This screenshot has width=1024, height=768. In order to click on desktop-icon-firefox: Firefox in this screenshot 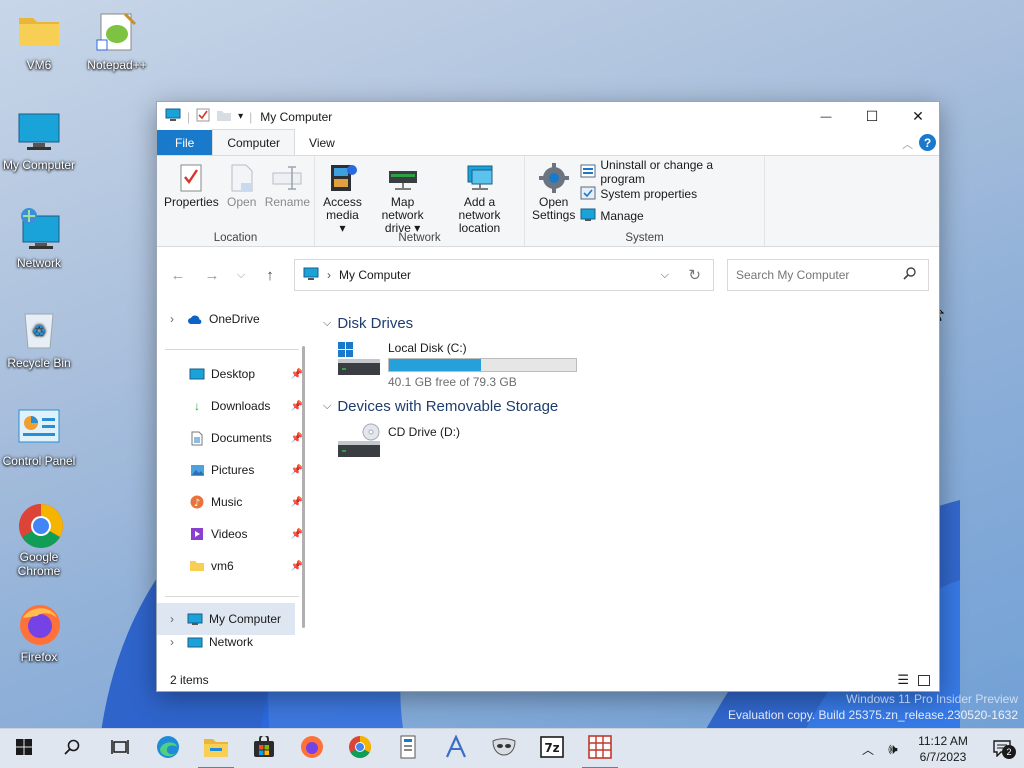, I will do `click(39, 633)`.